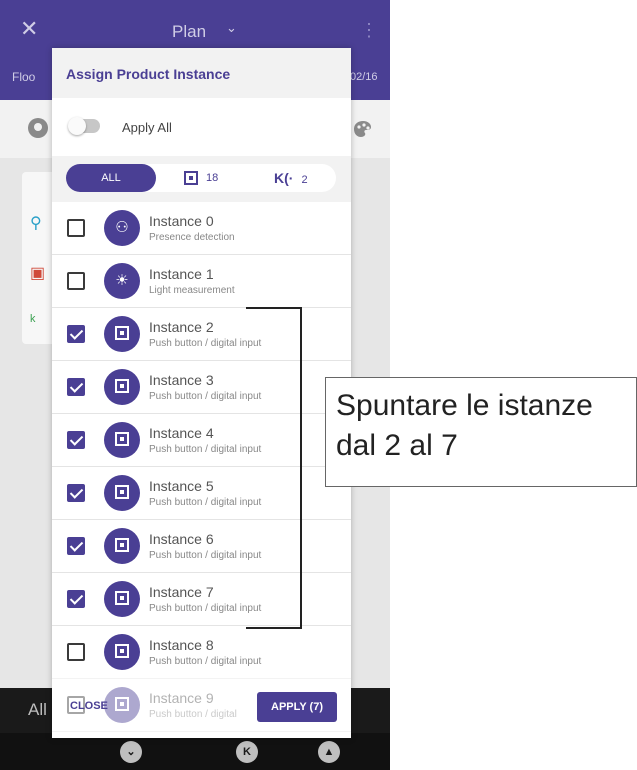 The image size is (637, 770). What do you see at coordinates (329, 752) in the screenshot?
I see `eject-icon: ▲` at bounding box center [329, 752].